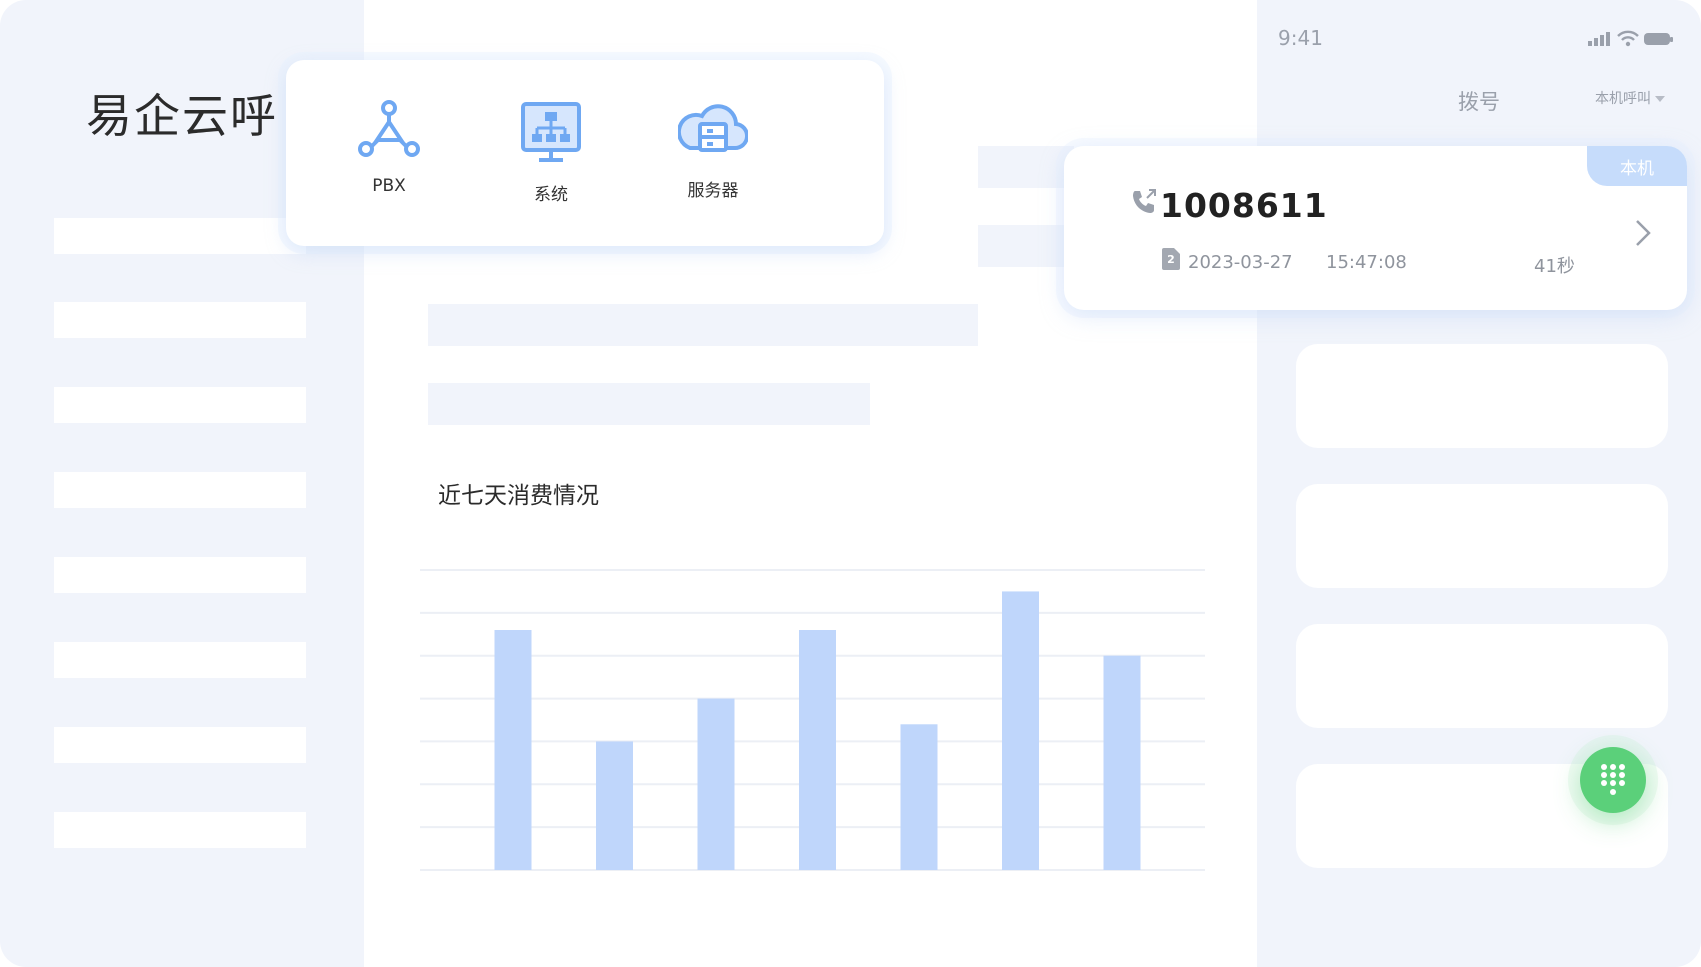  I want to click on signal-icon, so click(1599, 39).